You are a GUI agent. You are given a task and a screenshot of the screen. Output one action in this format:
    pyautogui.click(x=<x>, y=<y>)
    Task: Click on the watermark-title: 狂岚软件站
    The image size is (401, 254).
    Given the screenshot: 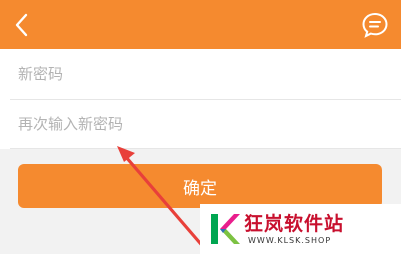 What is the action you would take?
    pyautogui.click(x=294, y=224)
    